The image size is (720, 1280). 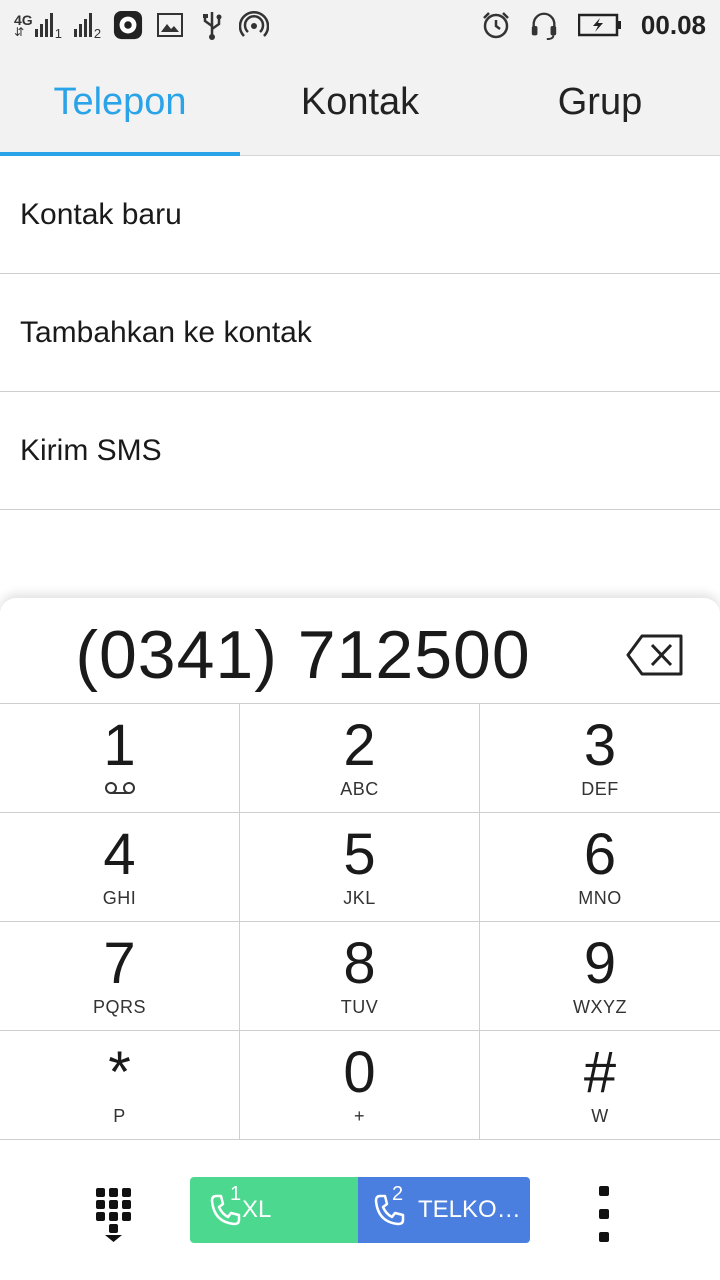 I want to click on key-letters: MNO, so click(x=600, y=897).